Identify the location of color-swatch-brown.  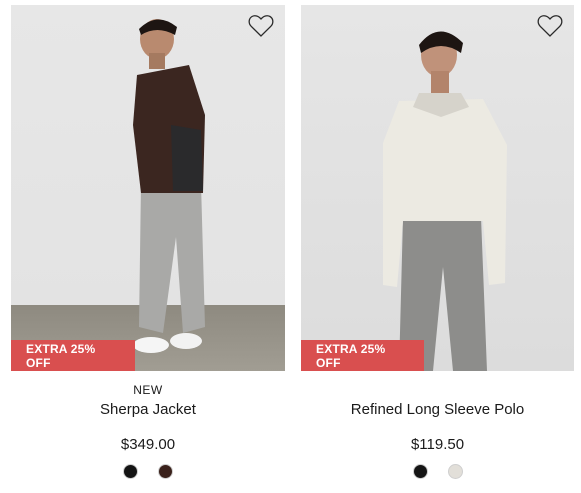
(165, 471).